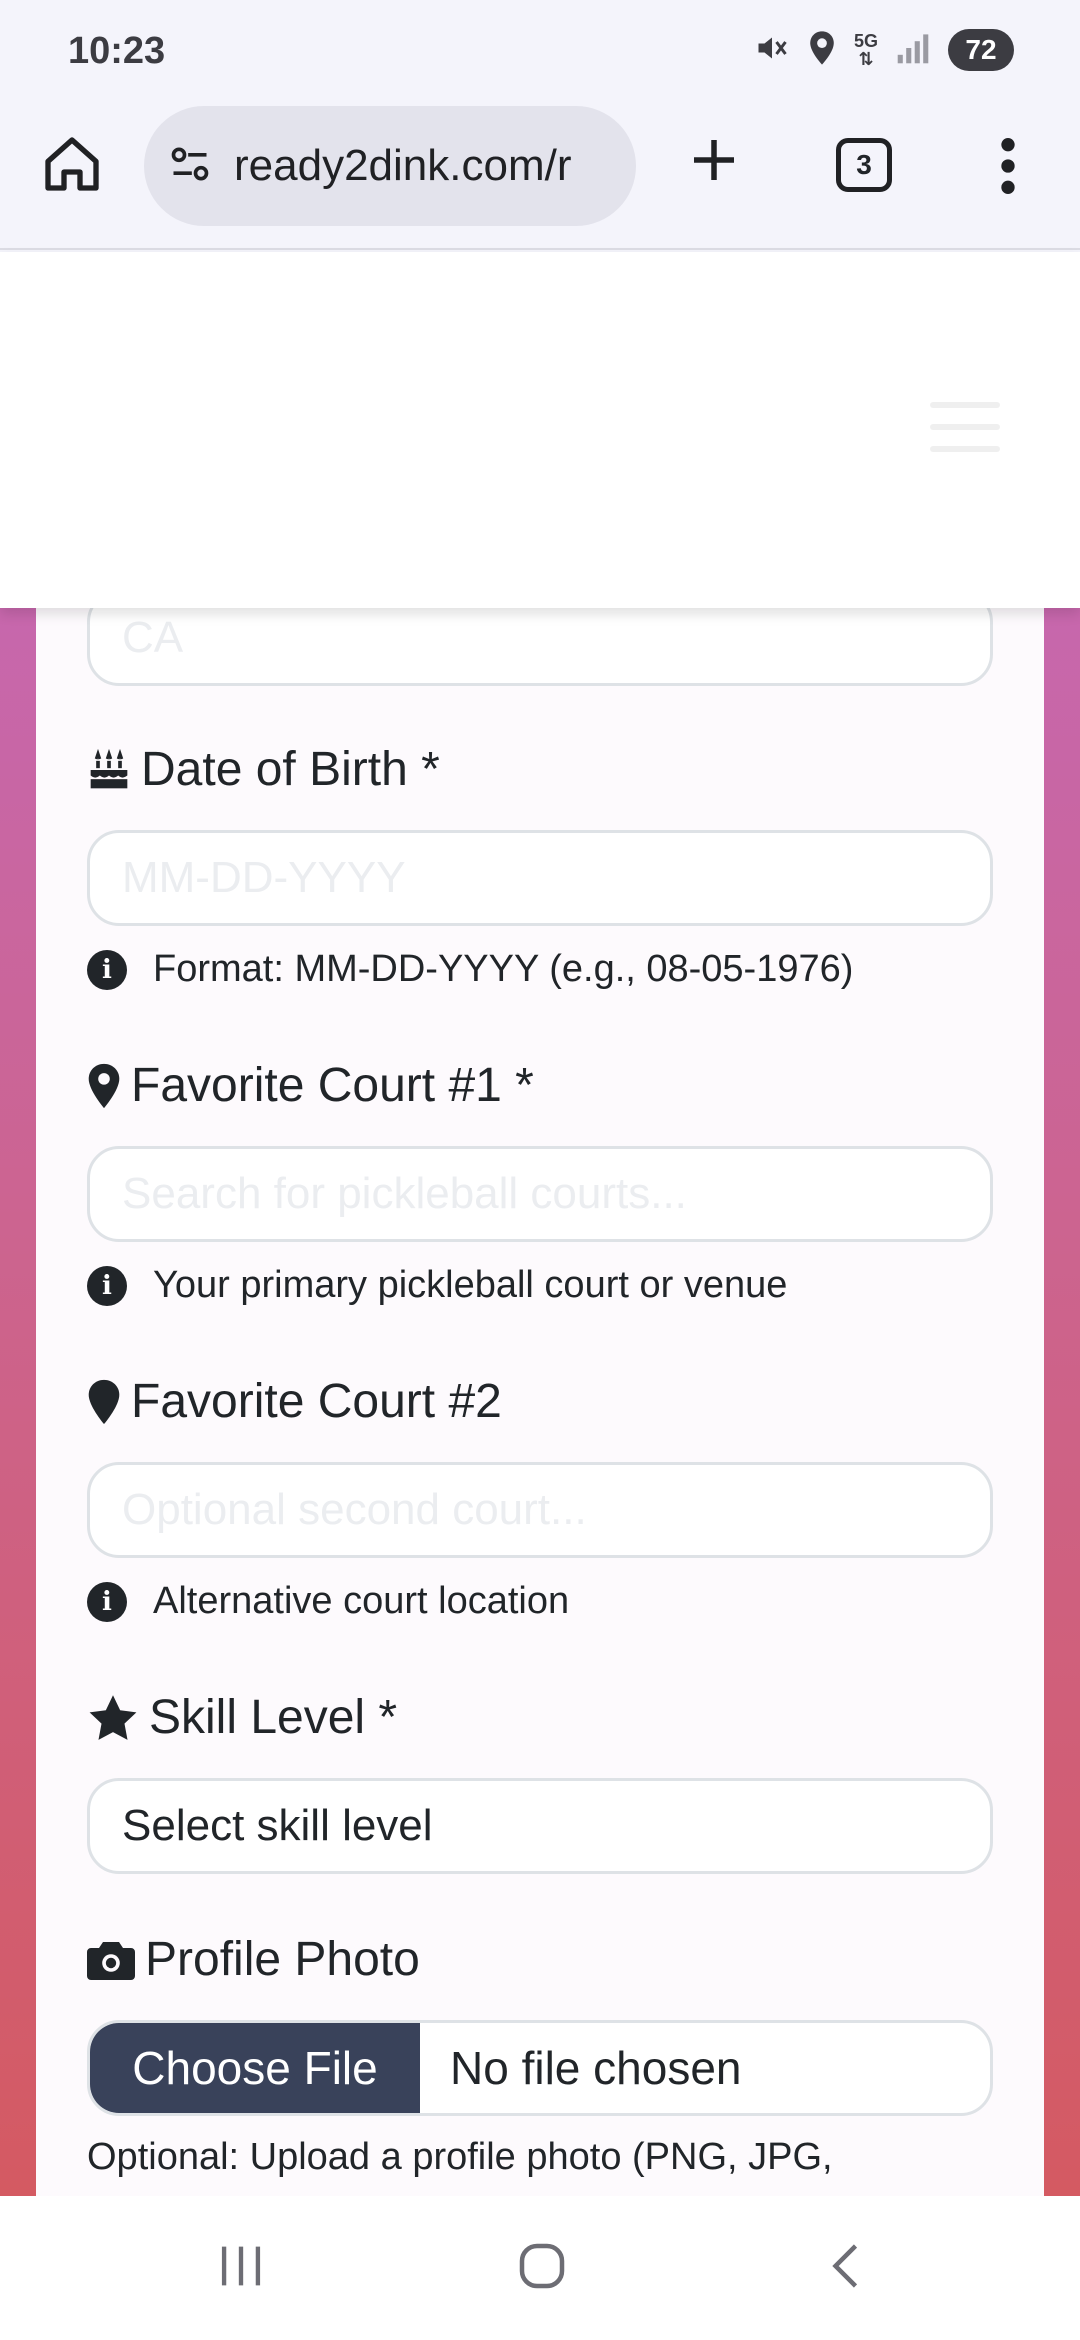  I want to click on status-time: 10:23, so click(117, 51).